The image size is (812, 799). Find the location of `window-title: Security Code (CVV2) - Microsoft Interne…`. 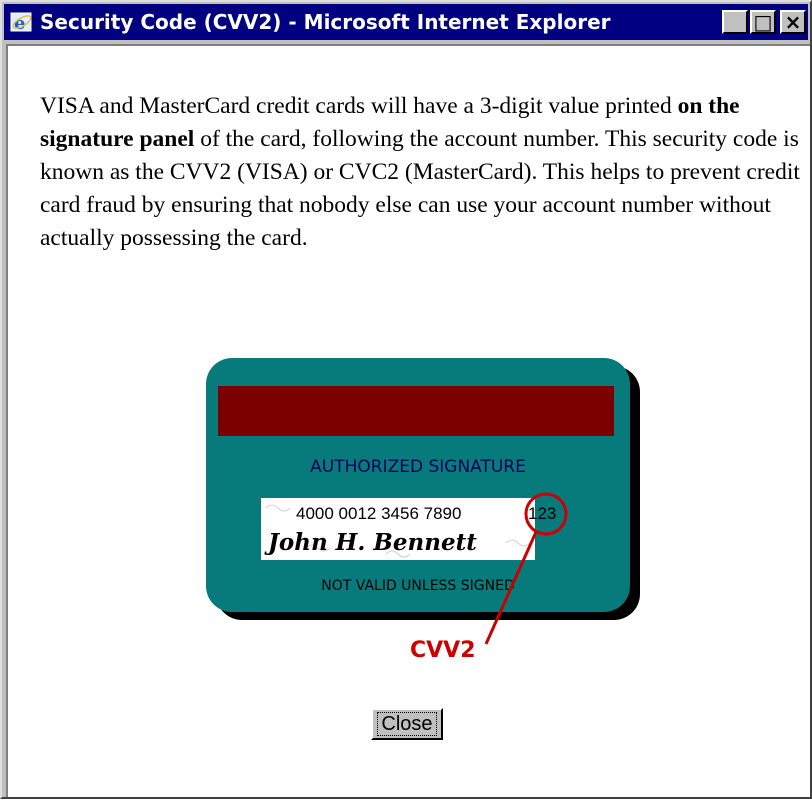

window-title: Security Code (CVV2) - Microsoft Interne… is located at coordinates (325, 22).